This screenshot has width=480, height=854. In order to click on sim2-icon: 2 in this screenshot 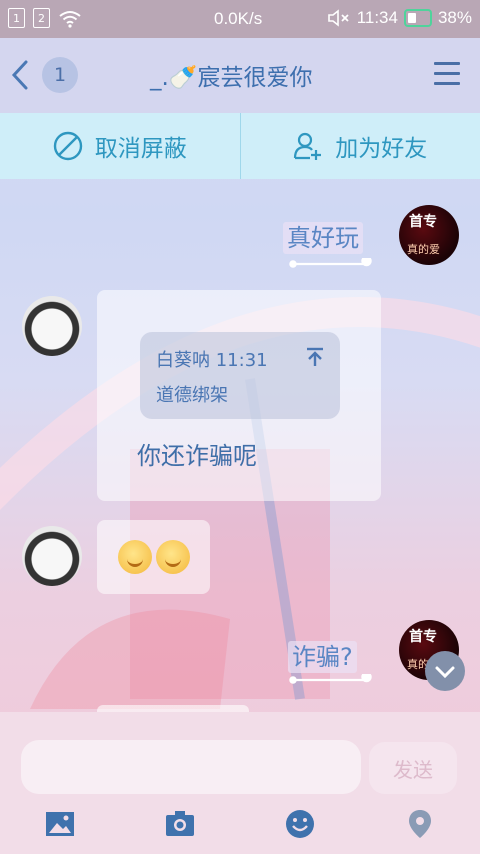, I will do `click(41, 18)`.